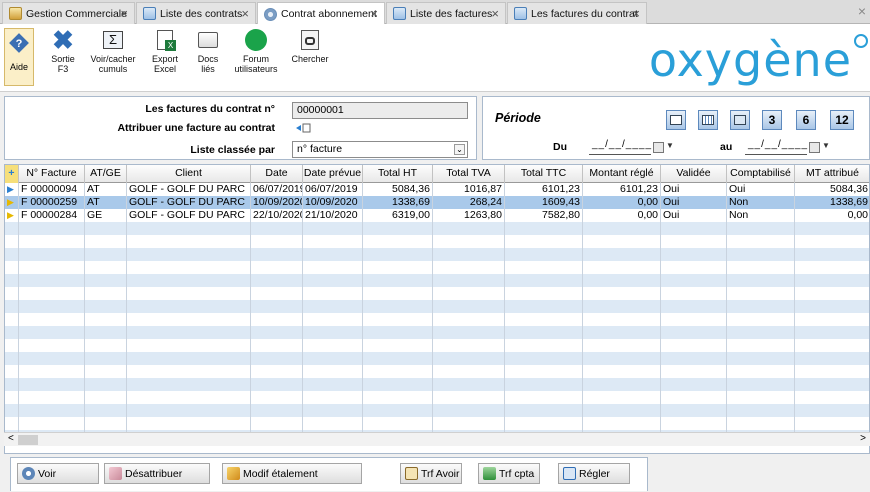  Describe the element at coordinates (437, 439) in the screenshot. I see `horizontal-scrollbar: < >` at that location.